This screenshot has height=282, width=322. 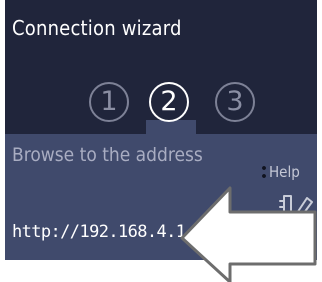 I want to click on instruction-text: Browse to the address, so click(x=107, y=155).